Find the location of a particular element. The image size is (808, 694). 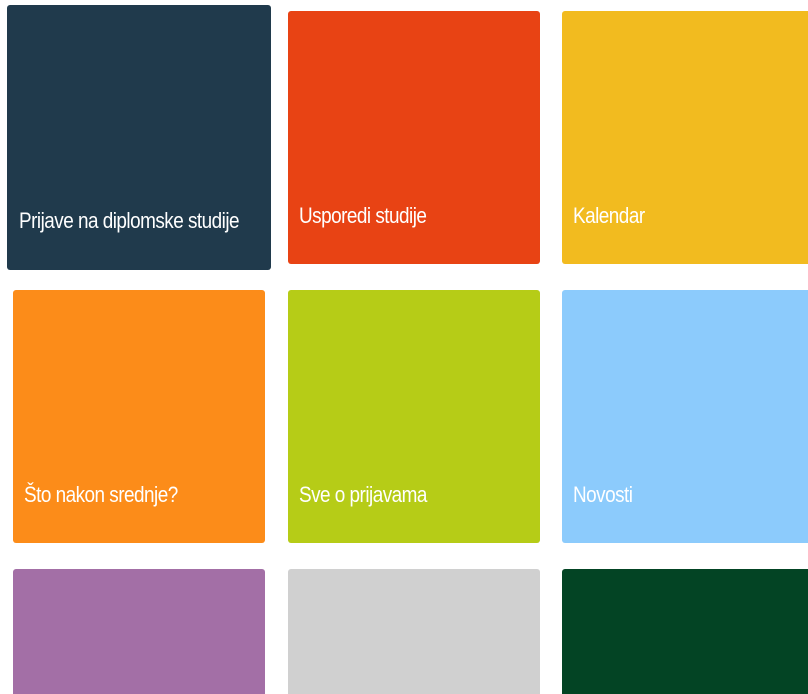

tile-label: Što nakon srednje? is located at coordinates (101, 494).